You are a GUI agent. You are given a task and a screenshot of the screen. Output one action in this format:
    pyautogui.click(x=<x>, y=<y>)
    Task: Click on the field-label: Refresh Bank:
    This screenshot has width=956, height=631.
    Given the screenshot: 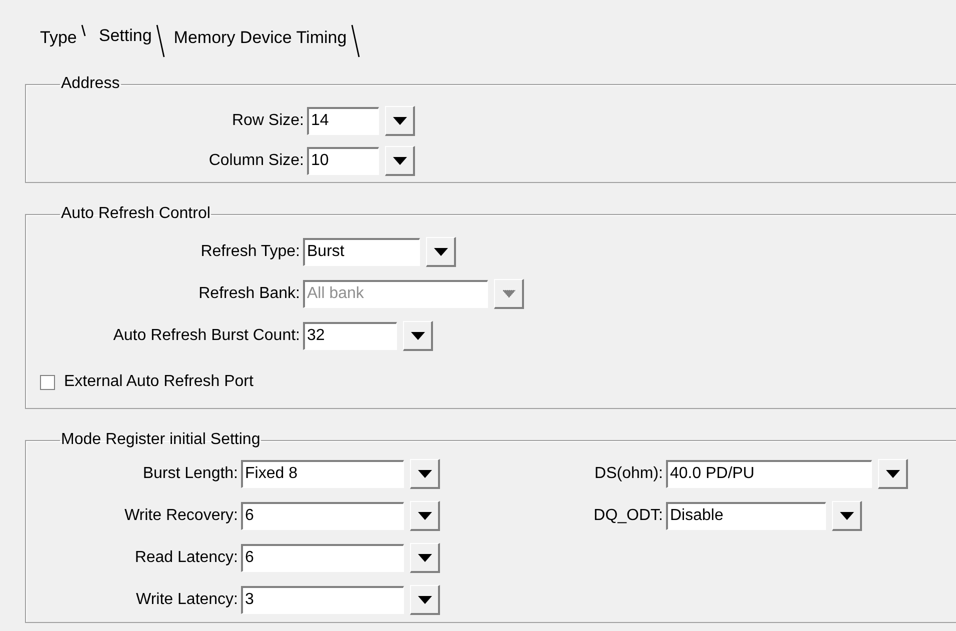 What is the action you would take?
    pyautogui.click(x=249, y=294)
    